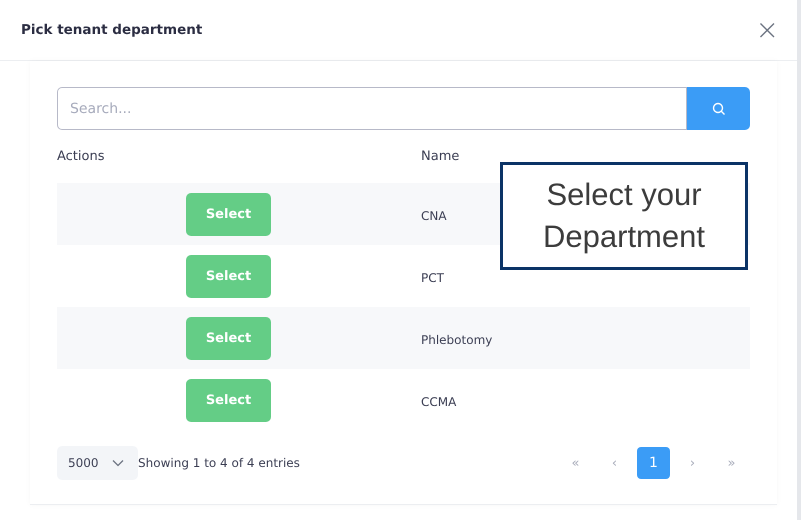  What do you see at coordinates (118, 463) in the screenshot?
I see `chevron-down-icon` at bounding box center [118, 463].